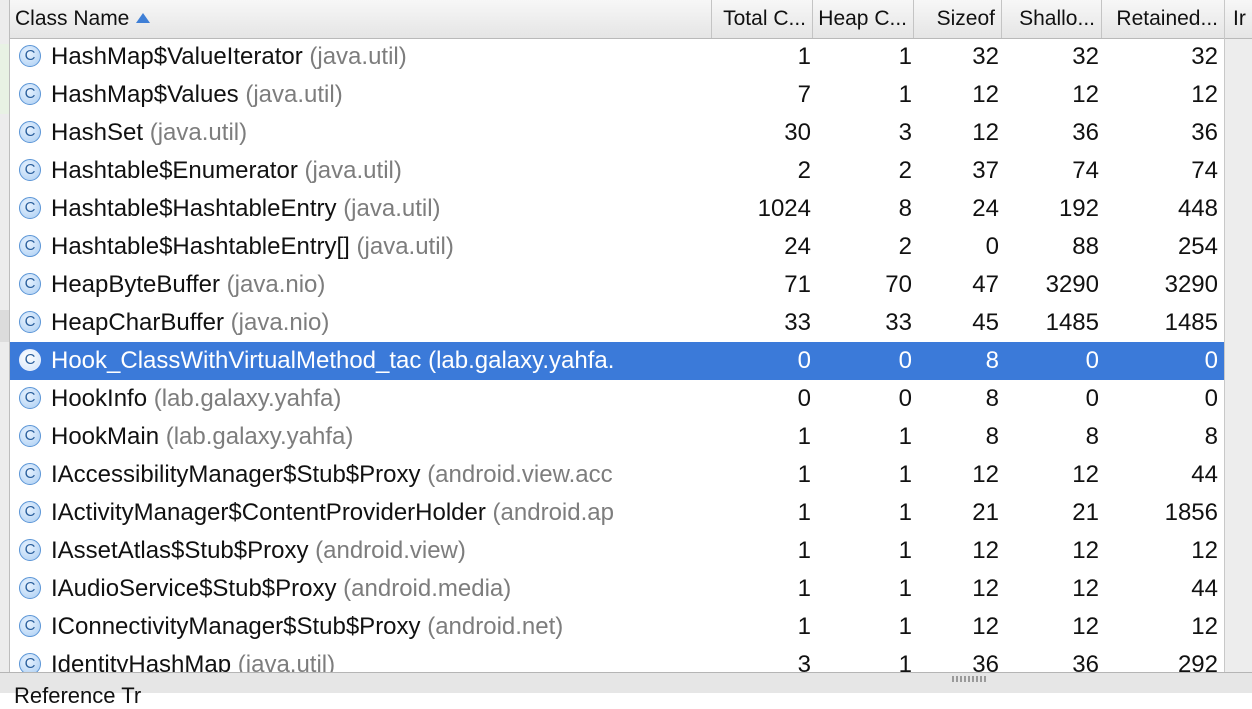  Describe the element at coordinates (200, 246) in the screenshot. I see `class-name: Hashtable$HashtableEntry[]` at that location.